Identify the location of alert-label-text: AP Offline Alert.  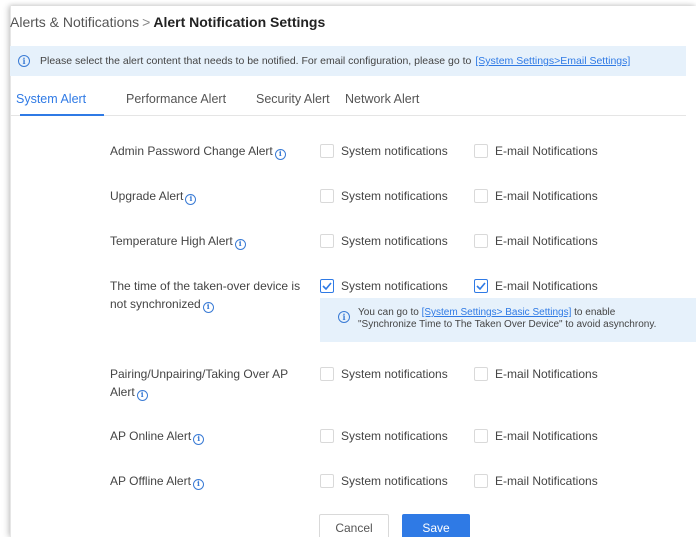
(150, 481).